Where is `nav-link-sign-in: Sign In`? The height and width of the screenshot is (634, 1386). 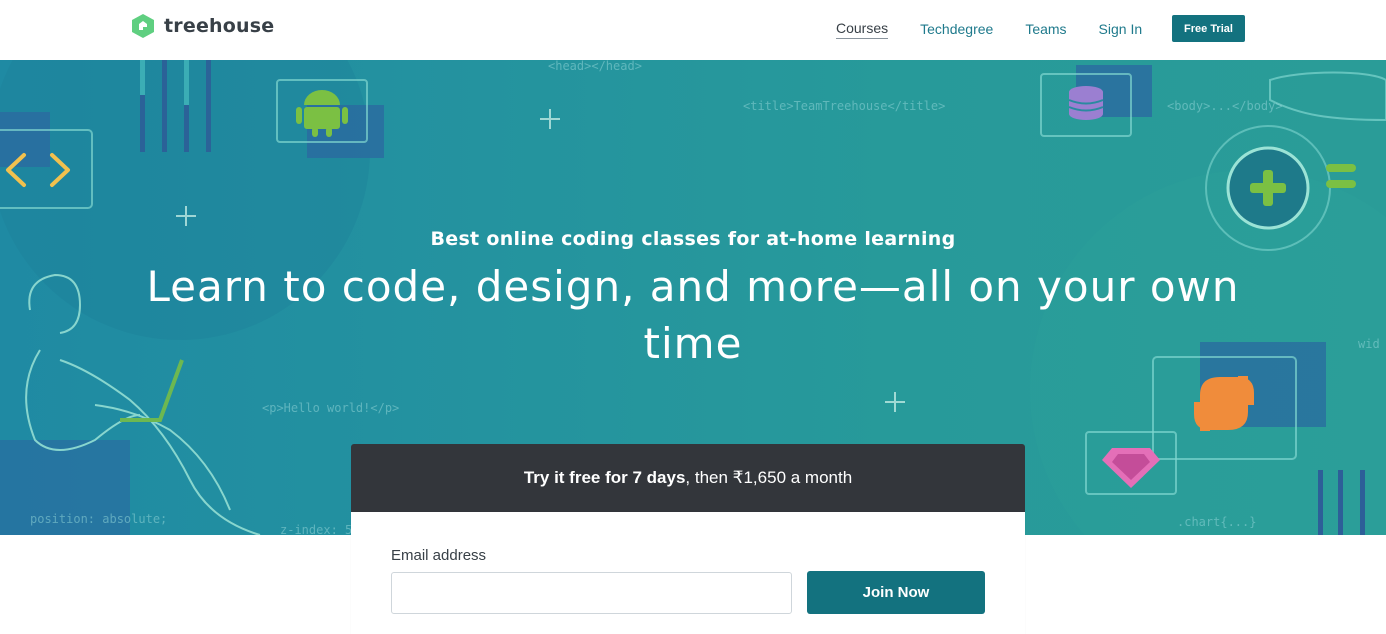
nav-link-sign-in: Sign In is located at coordinates (1121, 29).